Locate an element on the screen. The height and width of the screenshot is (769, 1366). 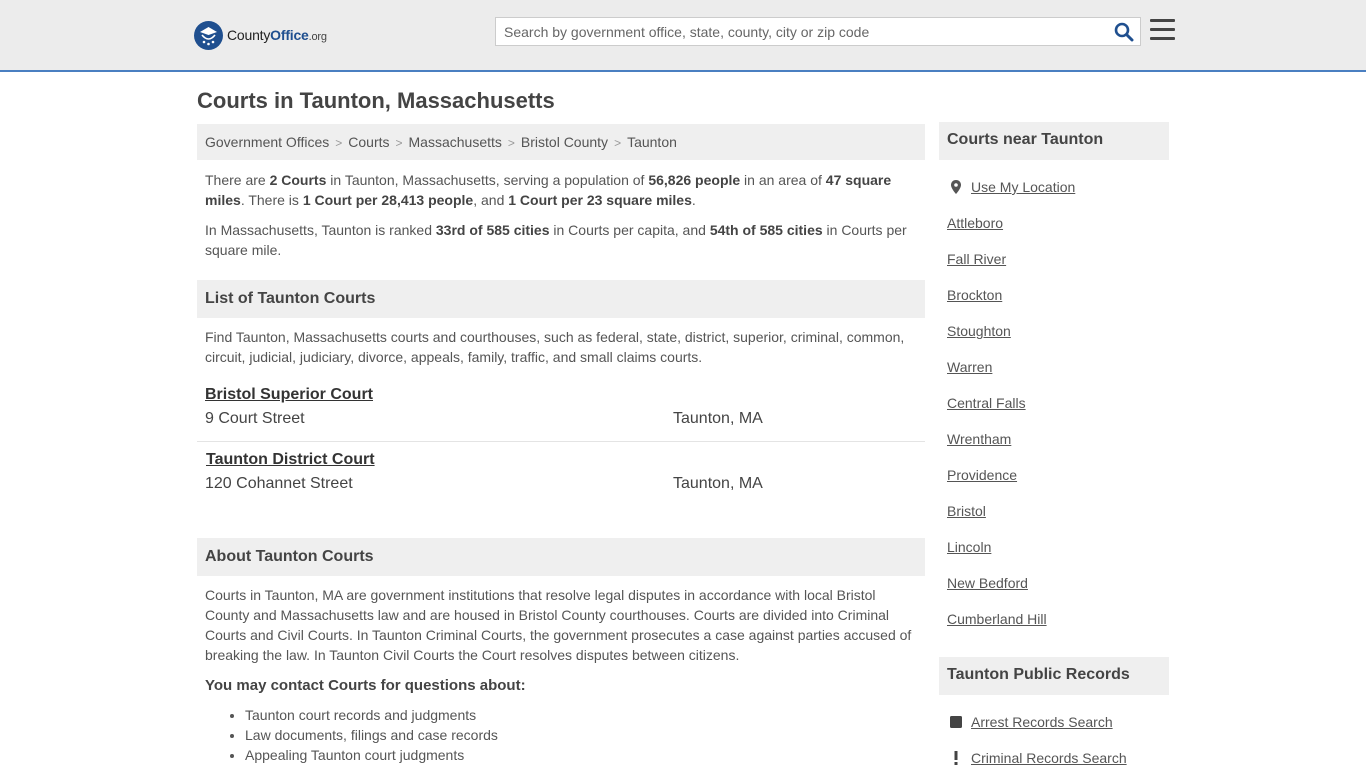
court-address: 9 Court Street is located at coordinates (255, 418).